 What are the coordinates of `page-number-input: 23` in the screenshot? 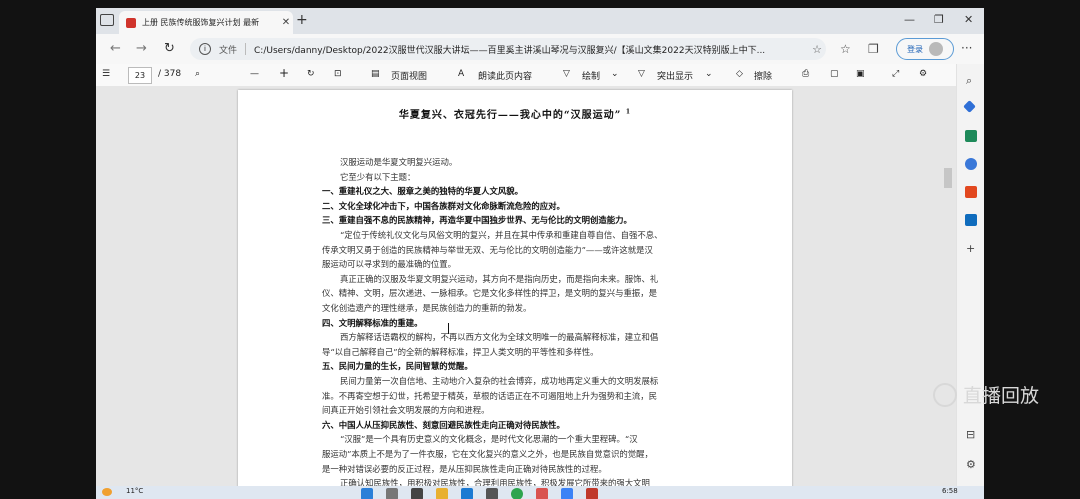 It's located at (140, 75).